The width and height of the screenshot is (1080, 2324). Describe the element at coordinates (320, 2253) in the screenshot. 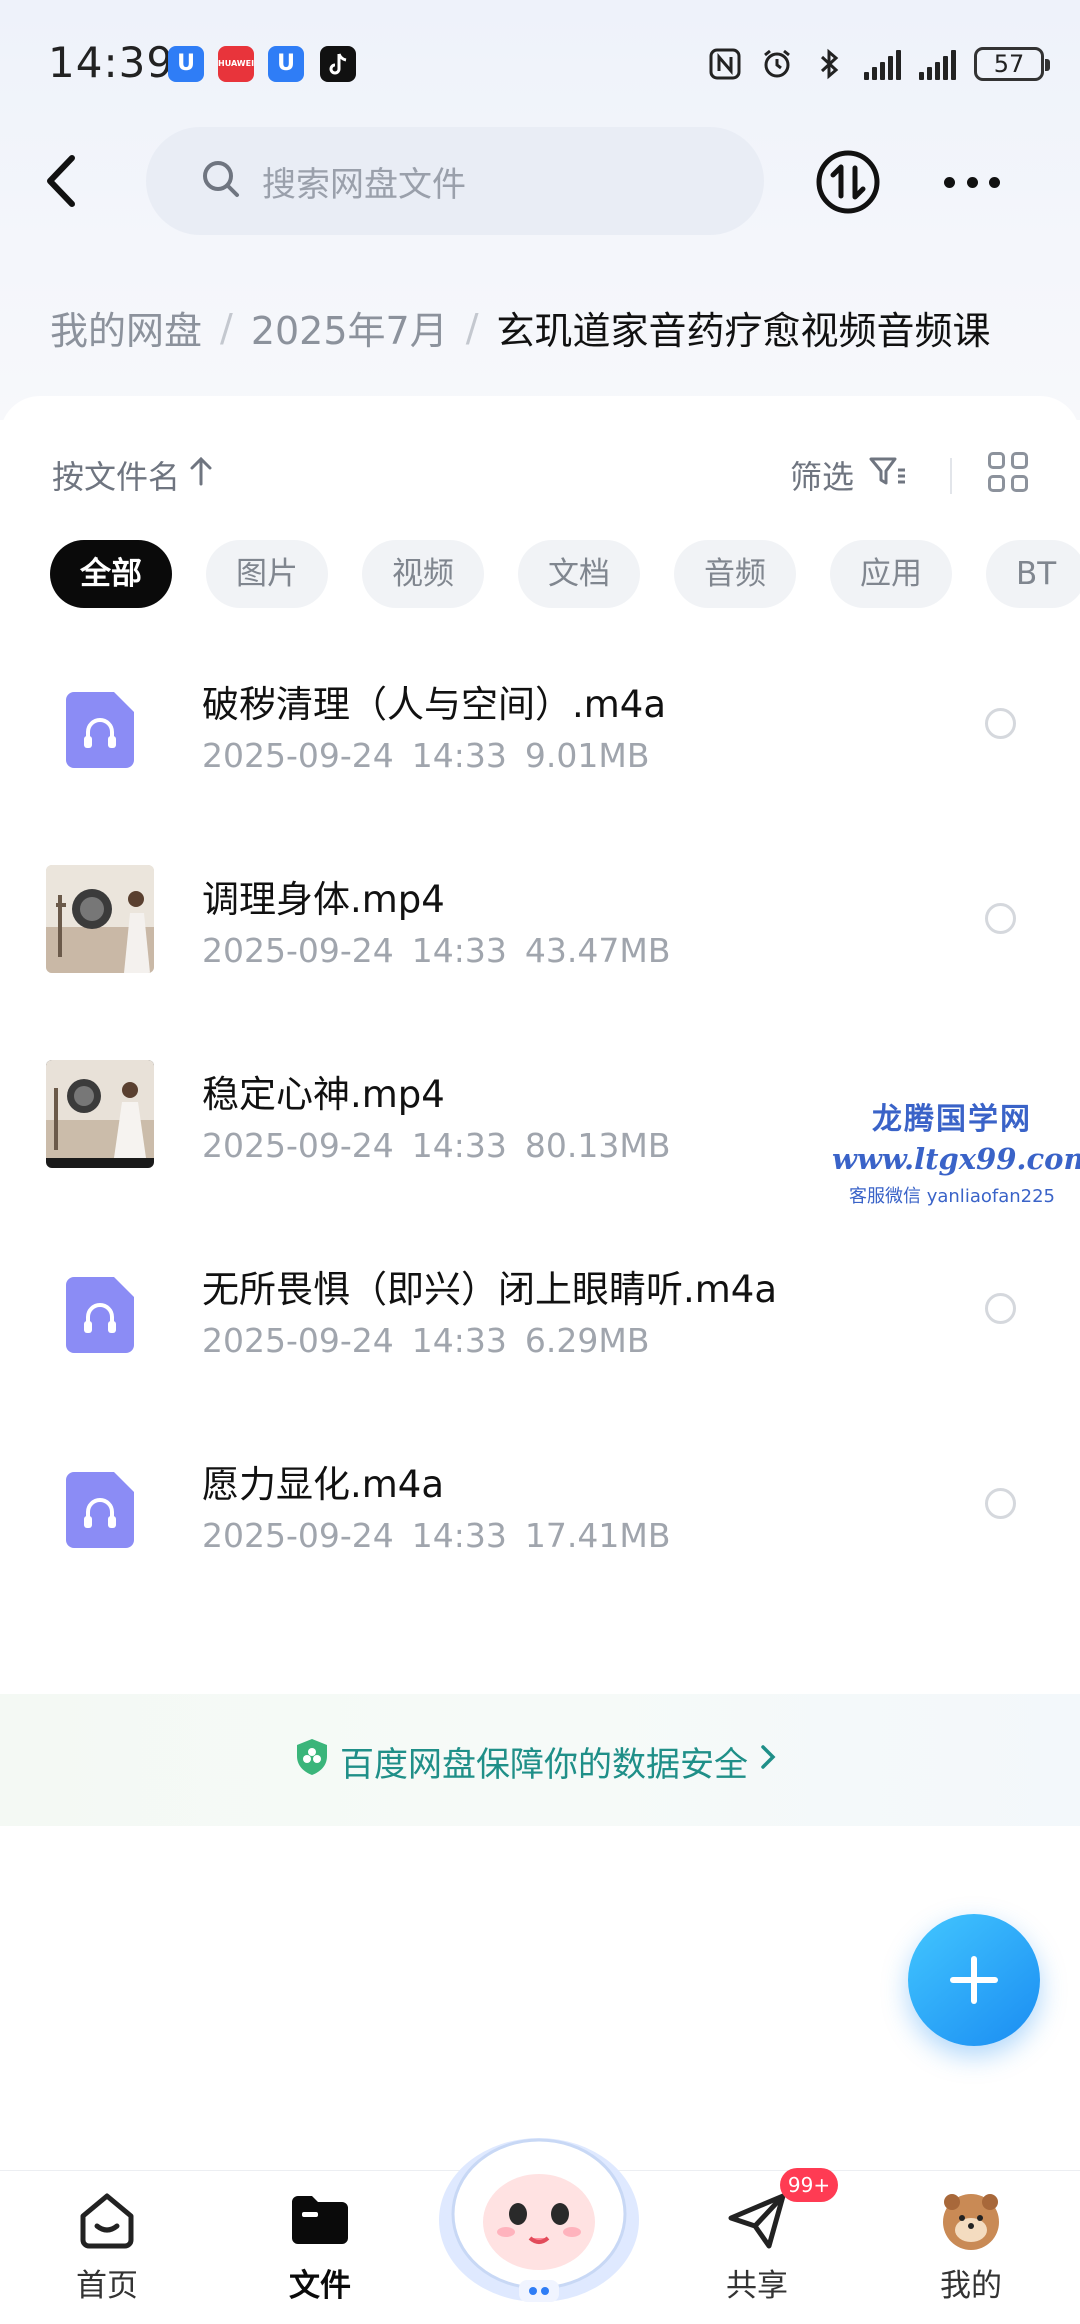

I see `nav-files: 文件` at that location.